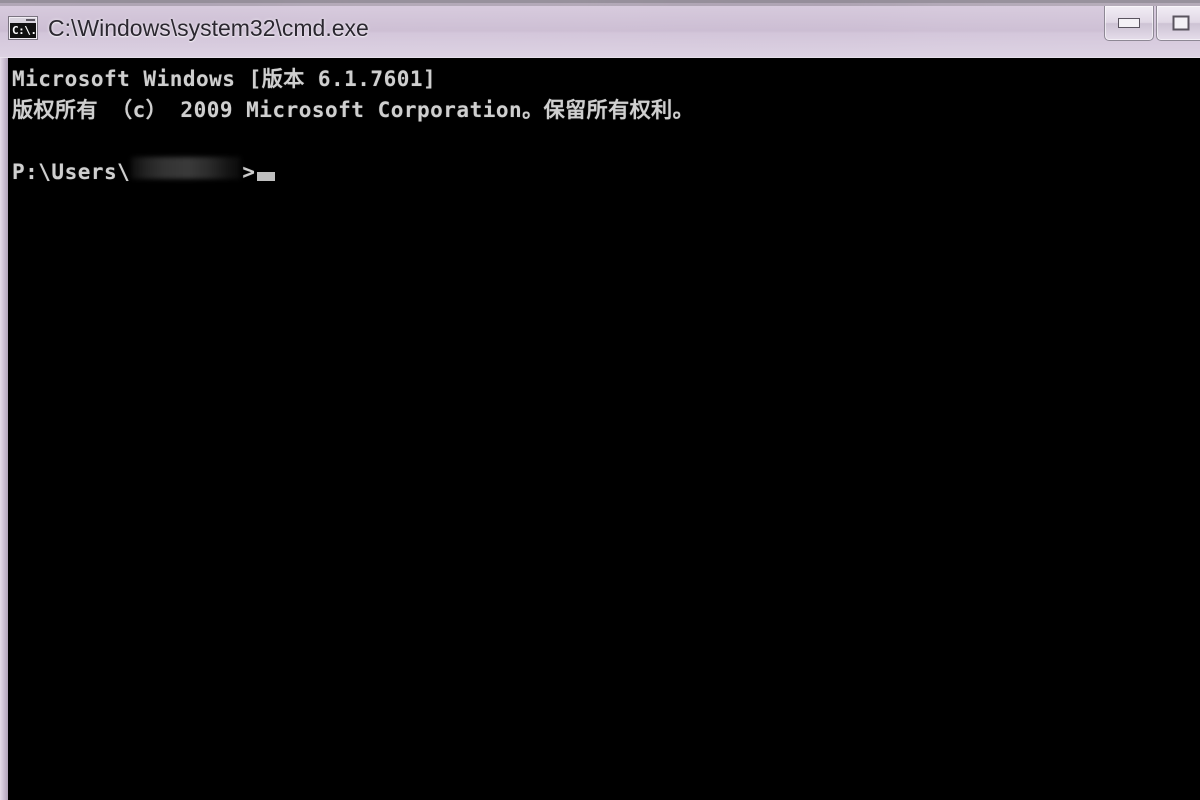 The image size is (1200, 800). Describe the element at coordinates (71, 172) in the screenshot. I see `prompt-path-prefix: P:\Users\` at that location.